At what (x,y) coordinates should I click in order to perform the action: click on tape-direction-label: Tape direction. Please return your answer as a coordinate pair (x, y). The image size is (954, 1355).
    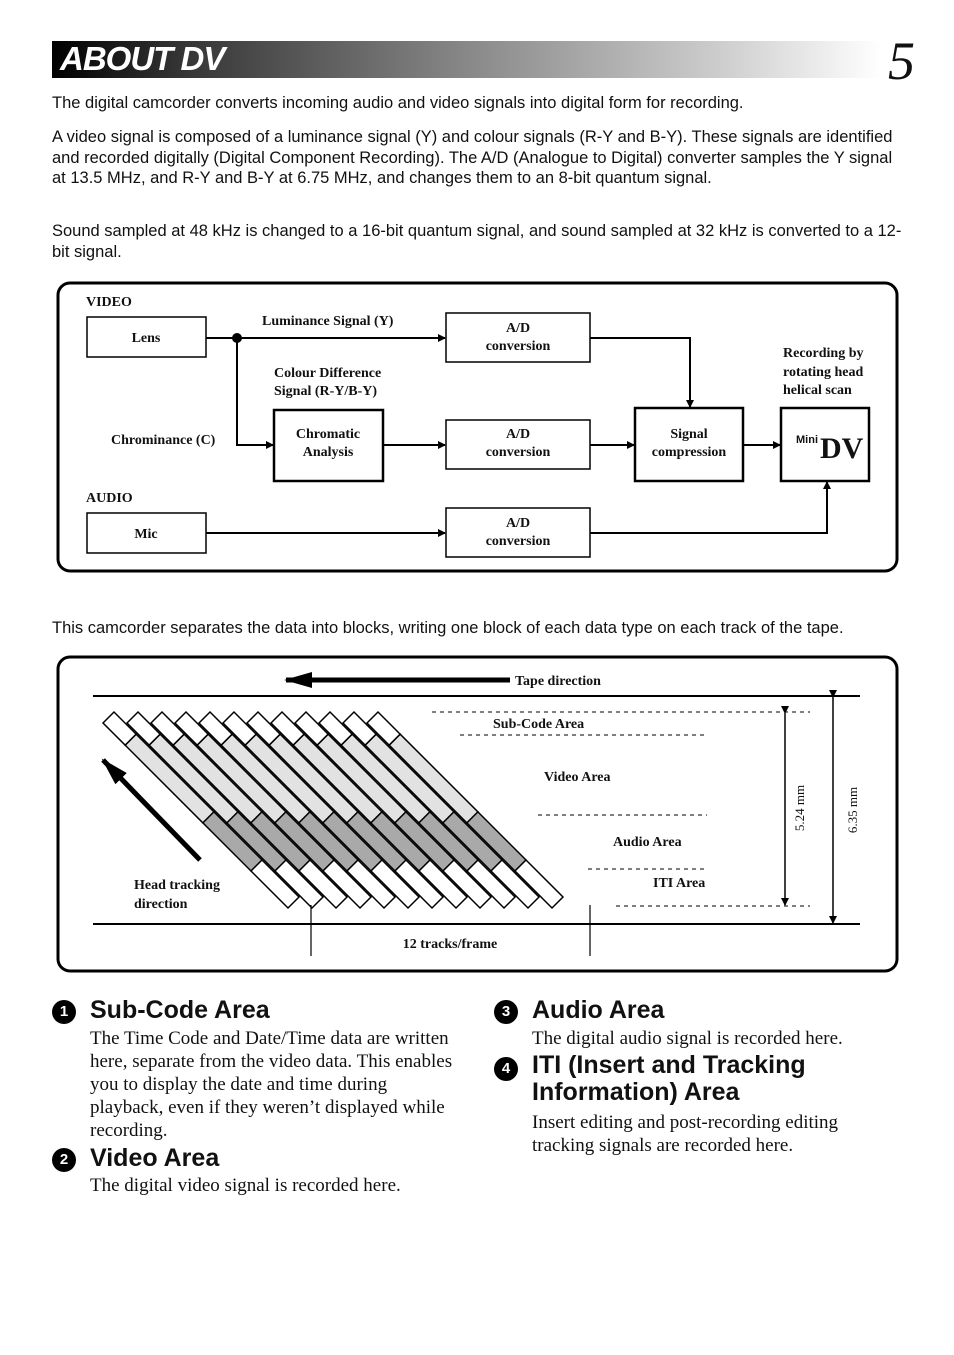
    Looking at the image, I should click on (558, 681).